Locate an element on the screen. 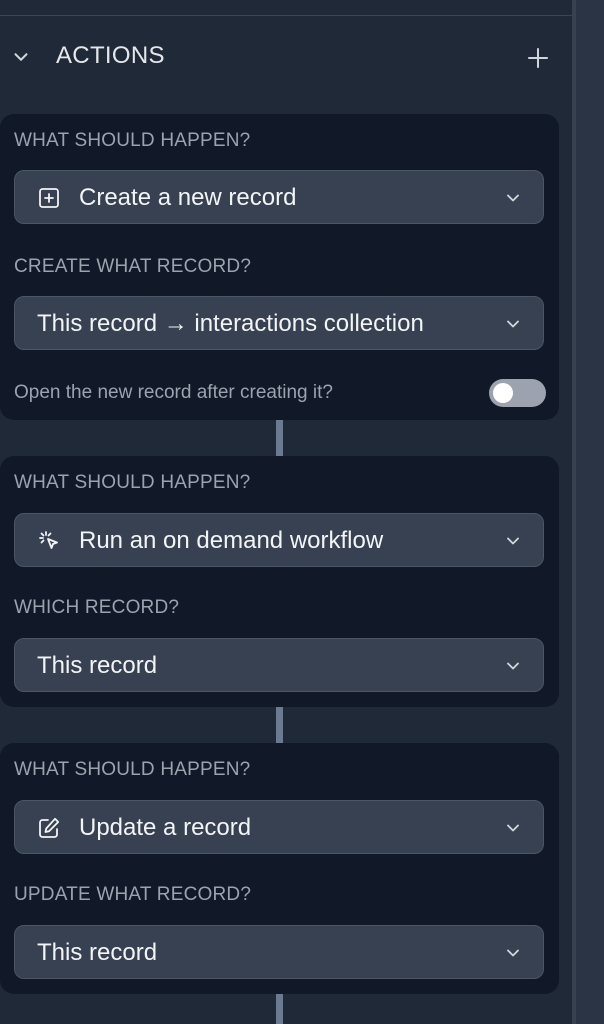  record-target-select: This record → interactions collection is located at coordinates (279, 323).